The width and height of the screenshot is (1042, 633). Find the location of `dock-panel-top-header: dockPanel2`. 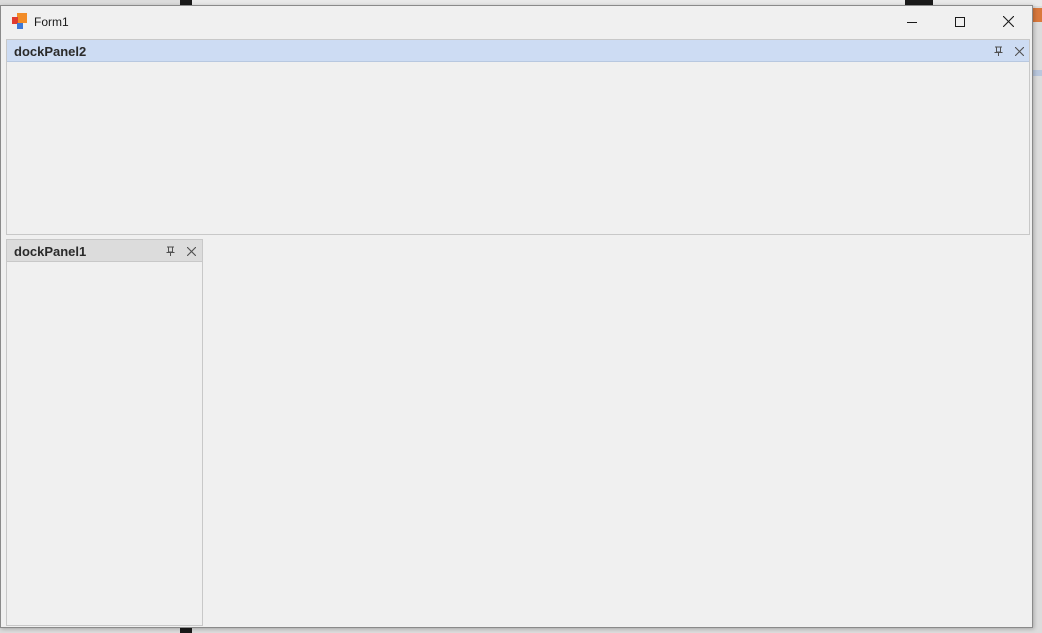

dock-panel-top-header: dockPanel2 is located at coordinates (518, 51).